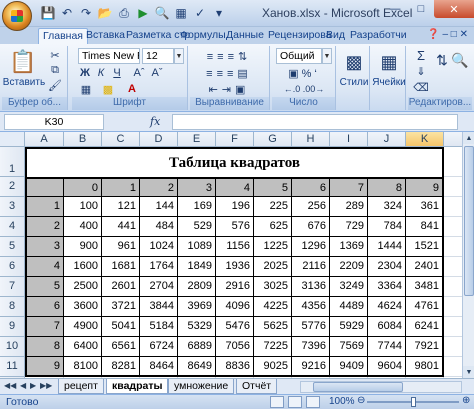  Describe the element at coordinates (425, 287) in the screenshot. I see `table-cell: 3481` at that location.